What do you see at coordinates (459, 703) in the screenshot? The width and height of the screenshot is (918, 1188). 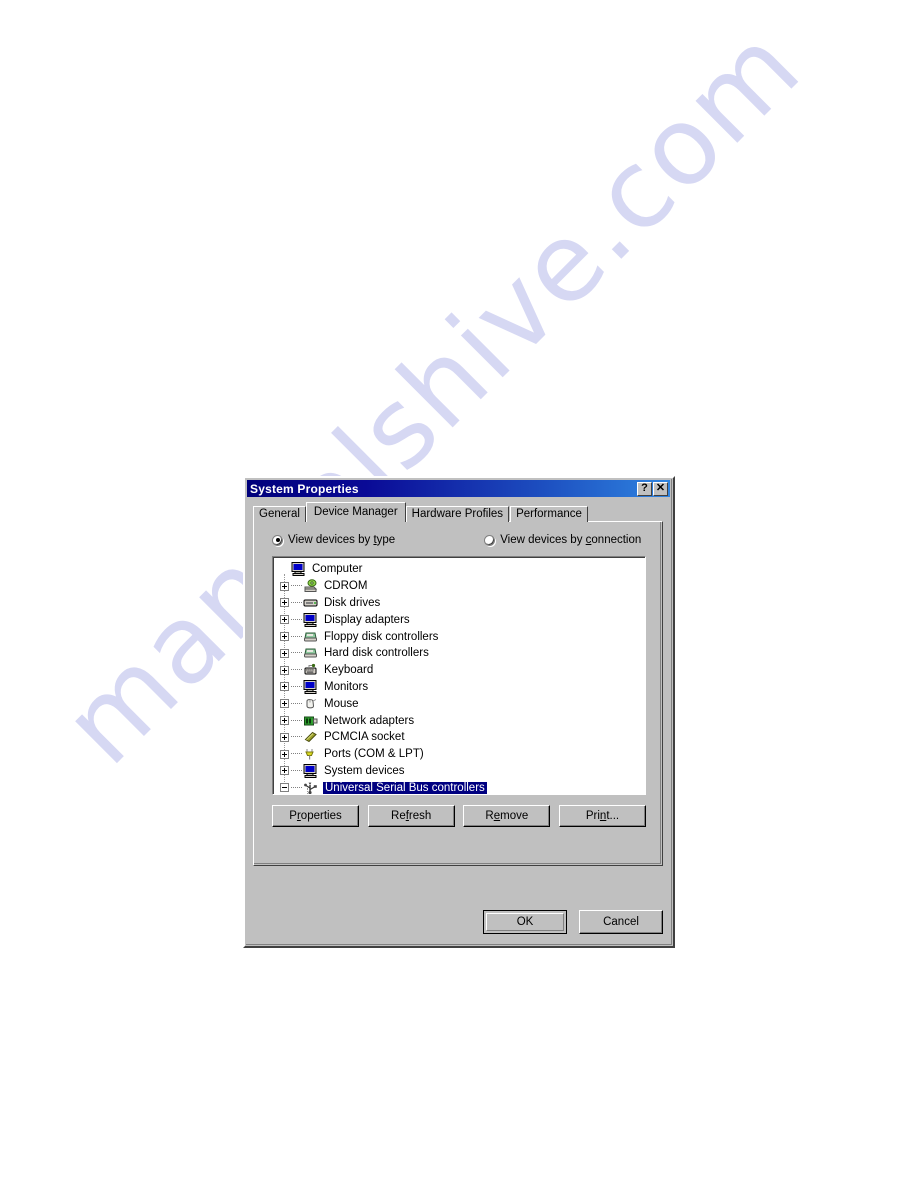 I see `tree-item-mouse: Mouse` at bounding box center [459, 703].